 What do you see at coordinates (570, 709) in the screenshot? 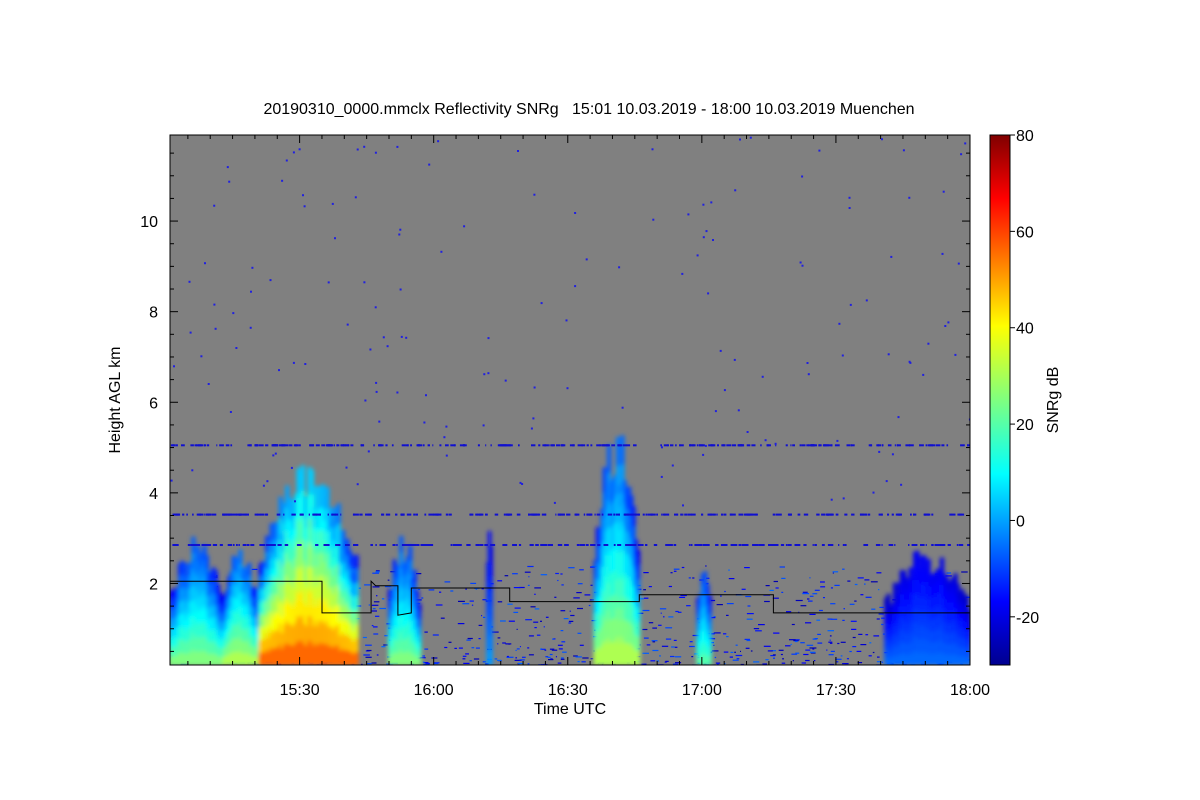
I see `x-axis-label: Time UTC` at bounding box center [570, 709].